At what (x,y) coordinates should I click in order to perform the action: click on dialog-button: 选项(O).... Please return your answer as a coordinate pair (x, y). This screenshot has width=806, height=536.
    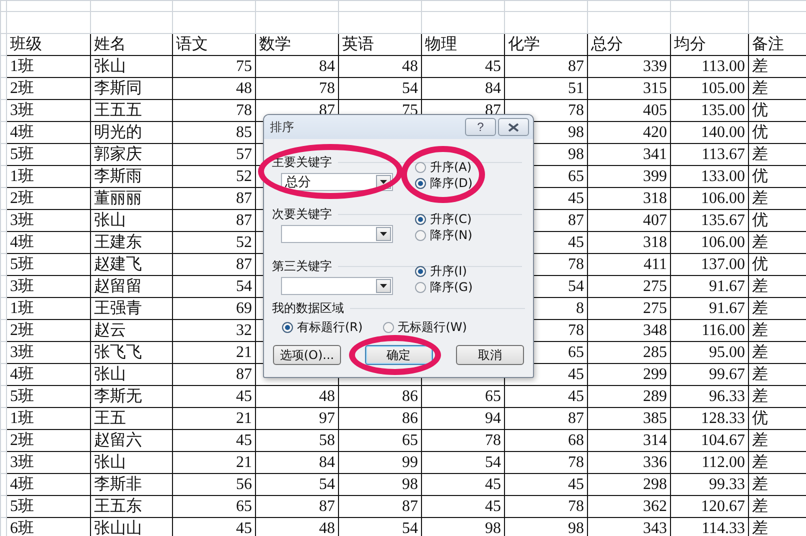
    Looking at the image, I should click on (307, 355).